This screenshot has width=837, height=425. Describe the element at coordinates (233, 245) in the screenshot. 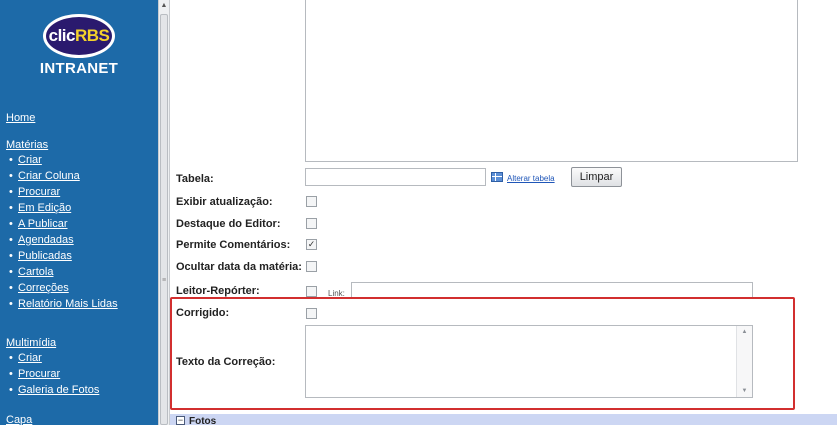

I see `permite-comentarios-label: Permite Comentários:` at that location.